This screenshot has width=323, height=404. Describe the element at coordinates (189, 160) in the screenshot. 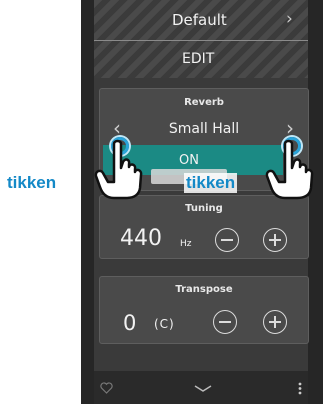

I see `reverb-state: ON` at that location.